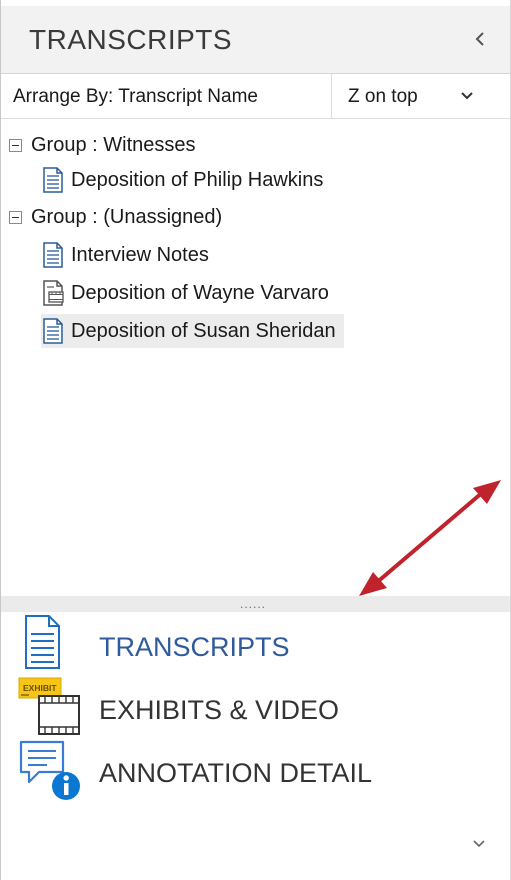 This screenshot has width=511, height=880. I want to click on nav-exhibits-label: EXHIBITS & VIDEO, so click(219, 710).